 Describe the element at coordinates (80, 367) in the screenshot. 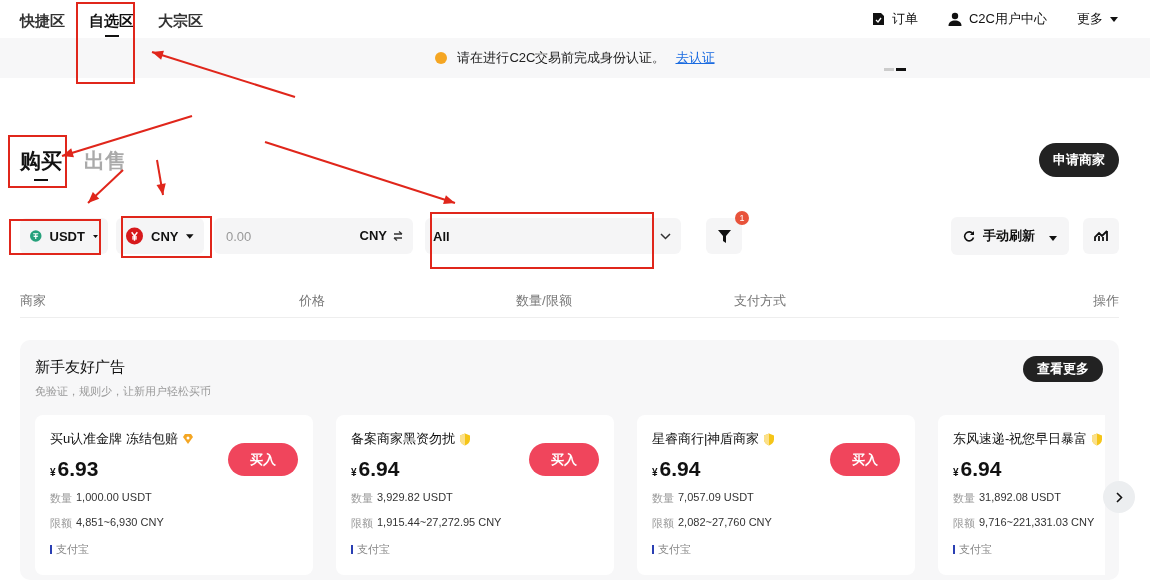

I see `promo-title: 新手友好广告` at that location.